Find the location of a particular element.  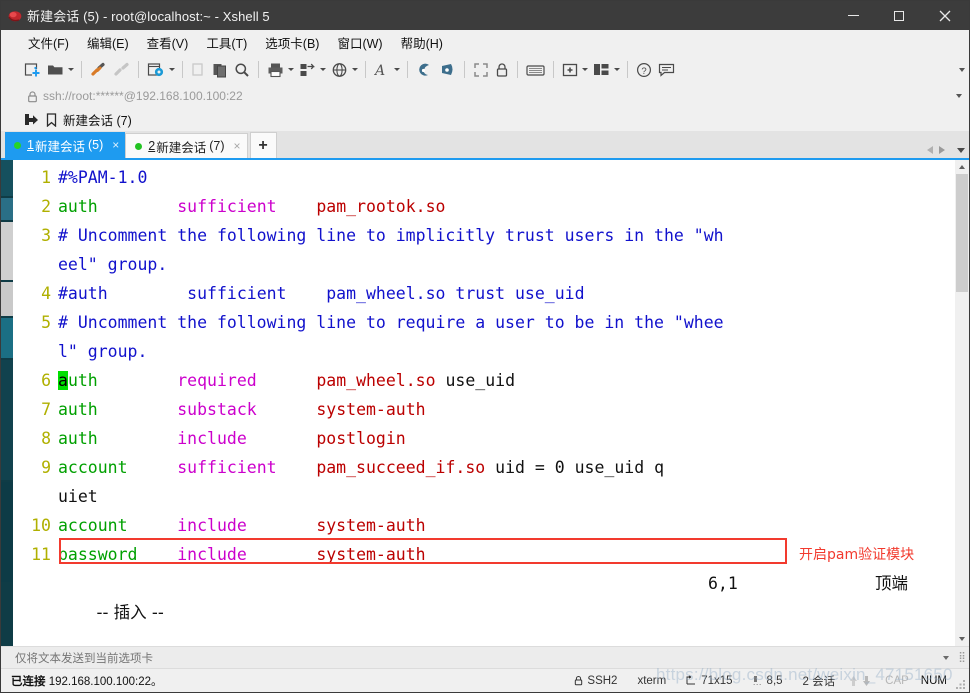

toolbar-overflow-button is located at coordinates (962, 69).